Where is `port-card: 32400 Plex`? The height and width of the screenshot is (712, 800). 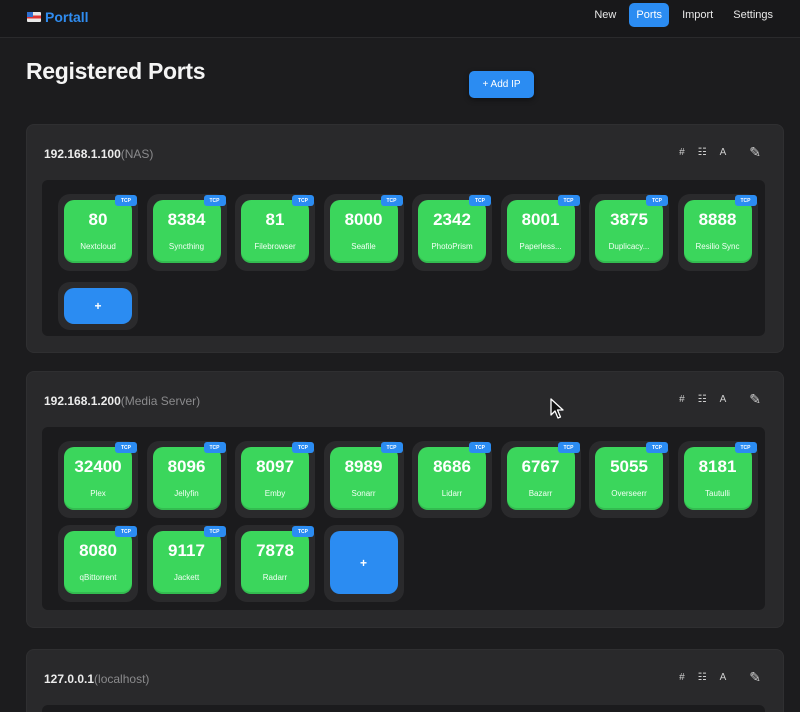
port-card: 32400 Plex is located at coordinates (98, 478).